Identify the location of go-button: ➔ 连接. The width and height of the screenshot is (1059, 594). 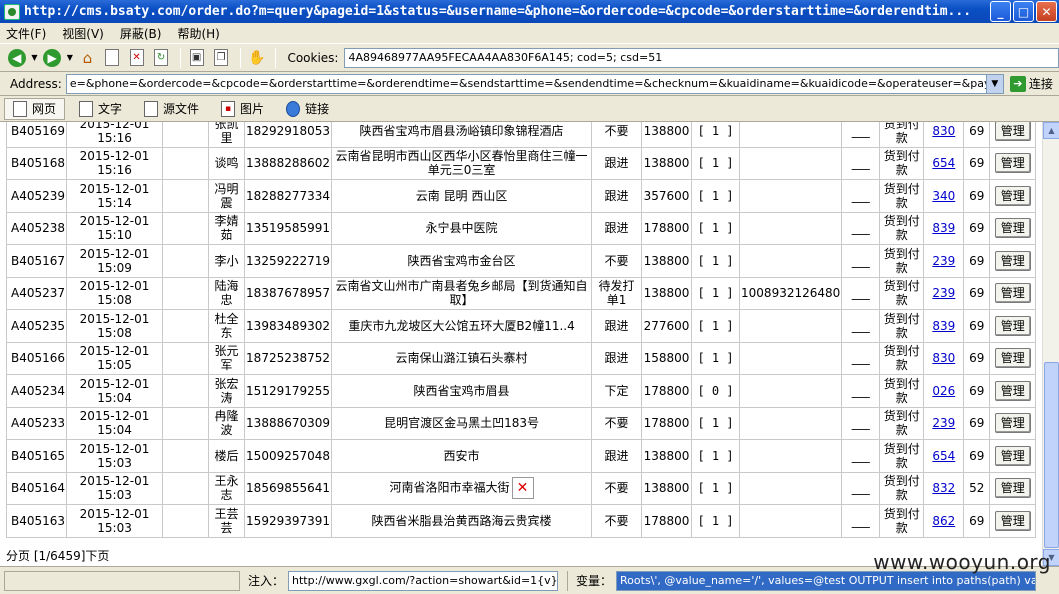
(1031, 83).